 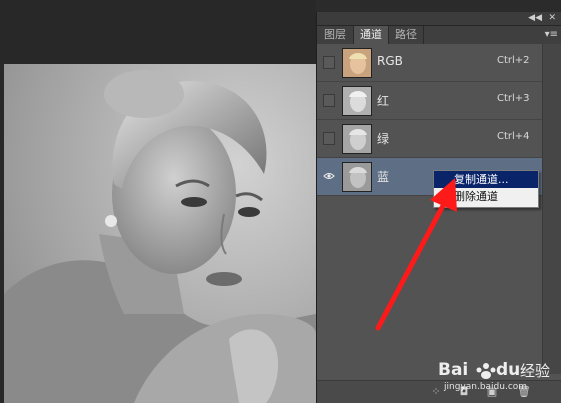 I want to click on baidu-jingyan-watermark: Bai du 经验 jingyan.baidu.com, so click(x=495, y=379).